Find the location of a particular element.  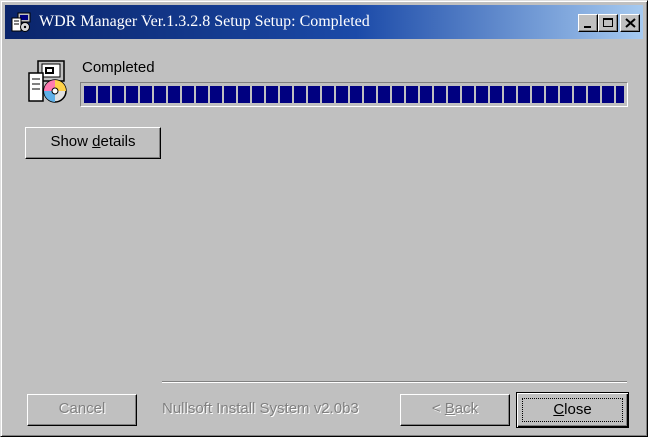

footer-separator is located at coordinates (394, 382).